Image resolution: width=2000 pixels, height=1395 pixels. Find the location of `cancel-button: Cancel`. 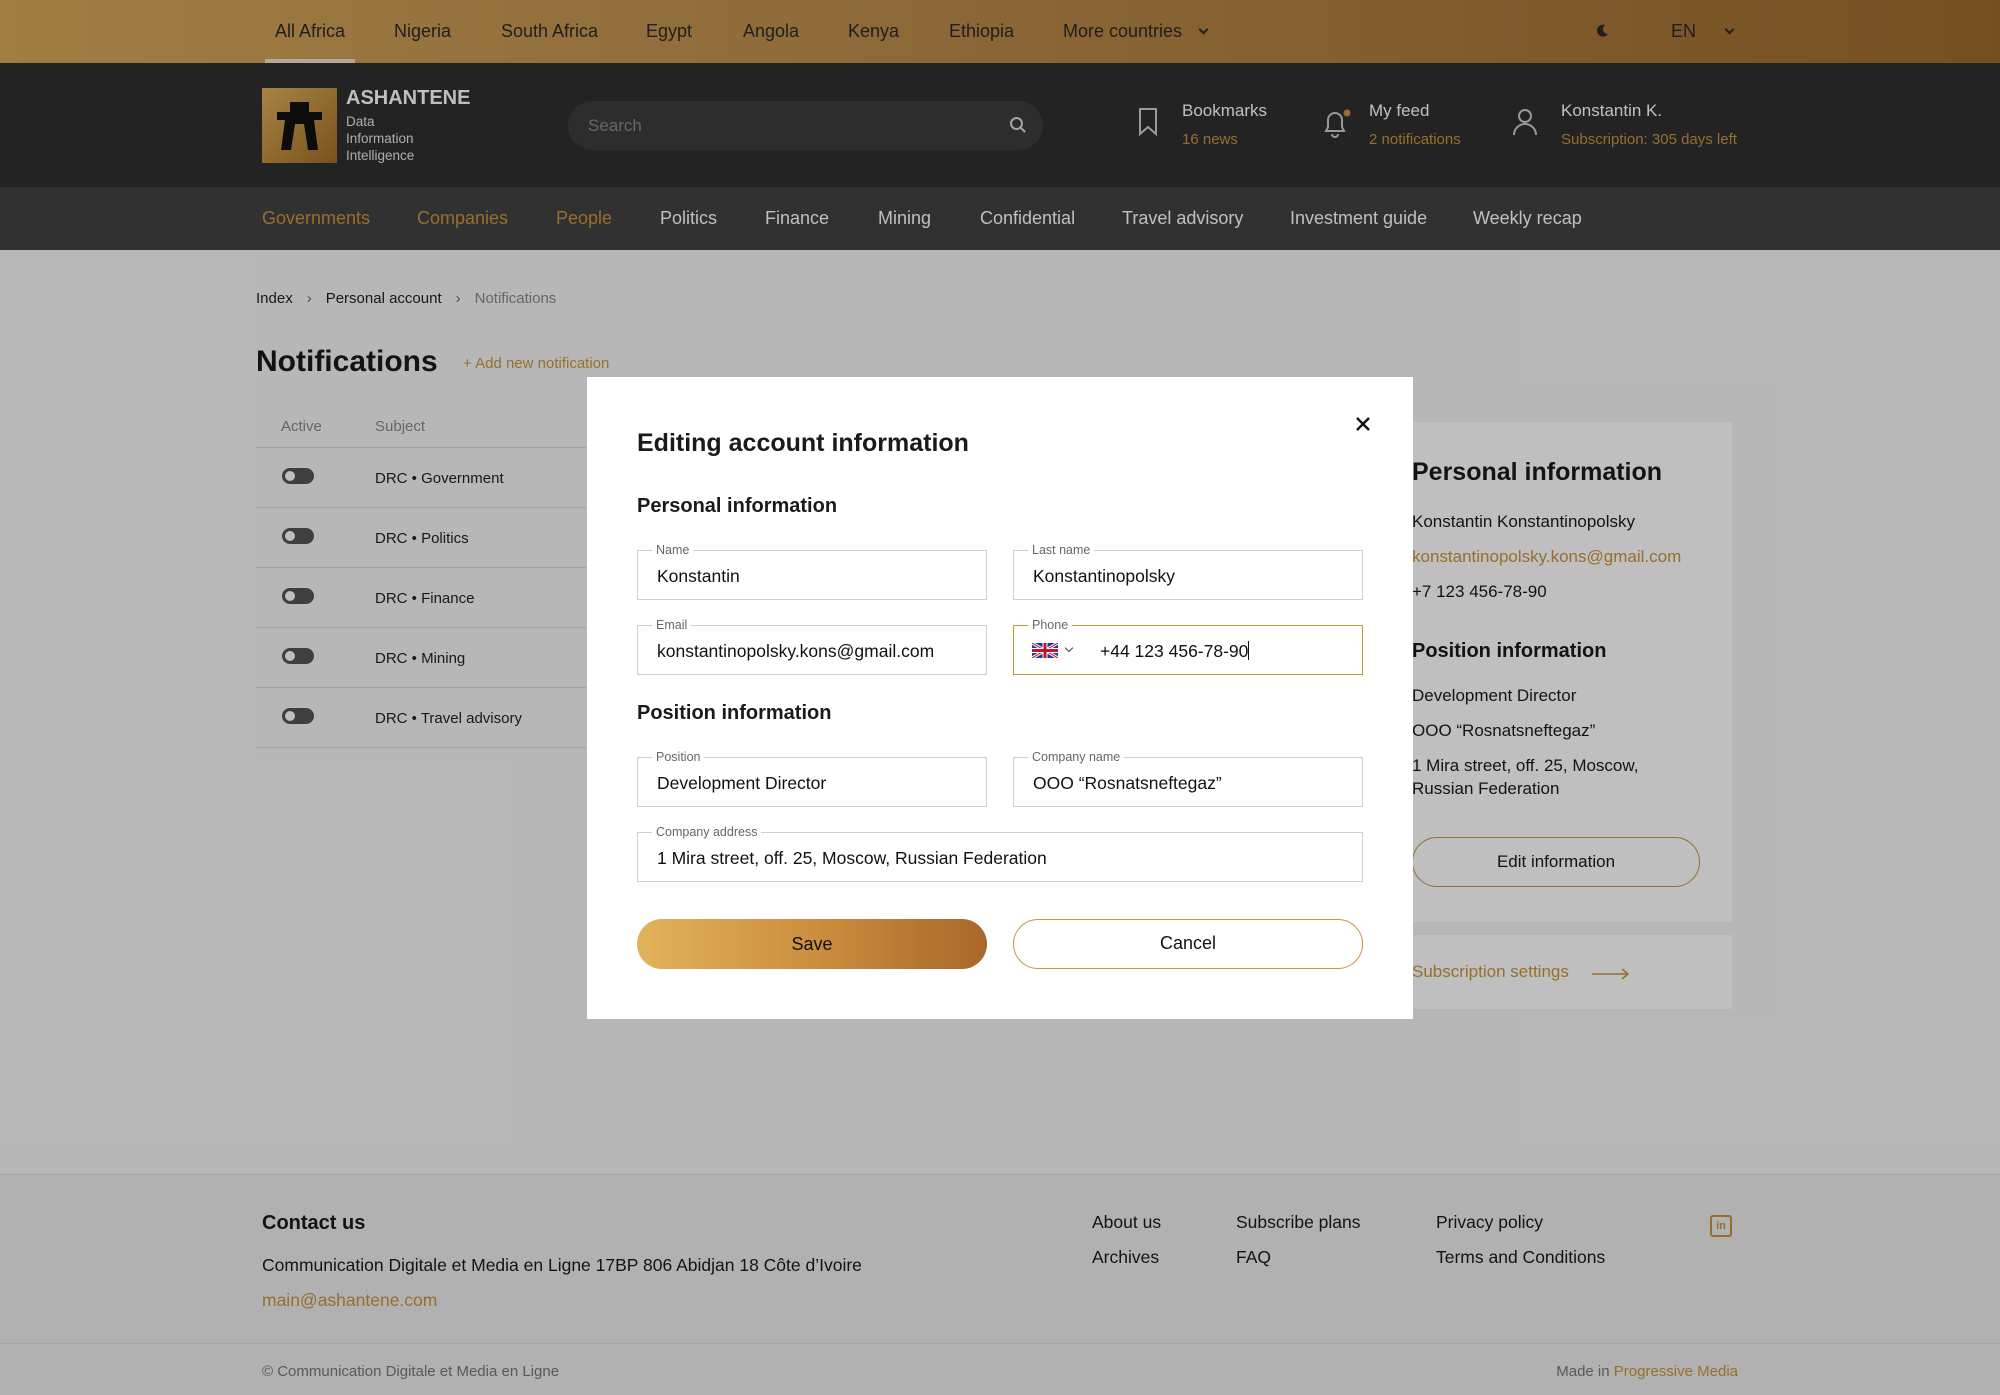

cancel-button: Cancel is located at coordinates (1188, 944).